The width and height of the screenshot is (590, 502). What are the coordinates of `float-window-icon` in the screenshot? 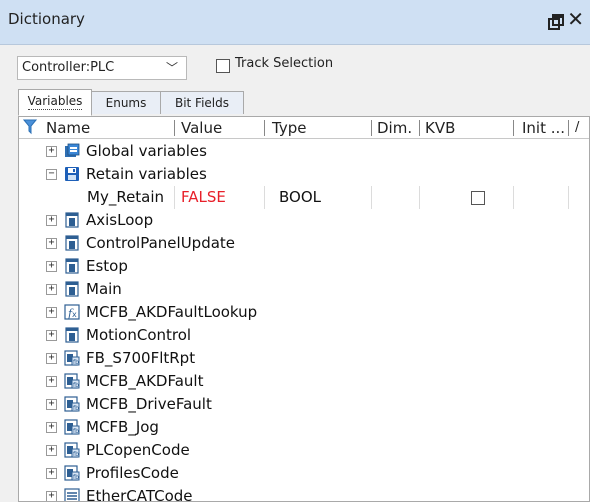 It's located at (556, 22).